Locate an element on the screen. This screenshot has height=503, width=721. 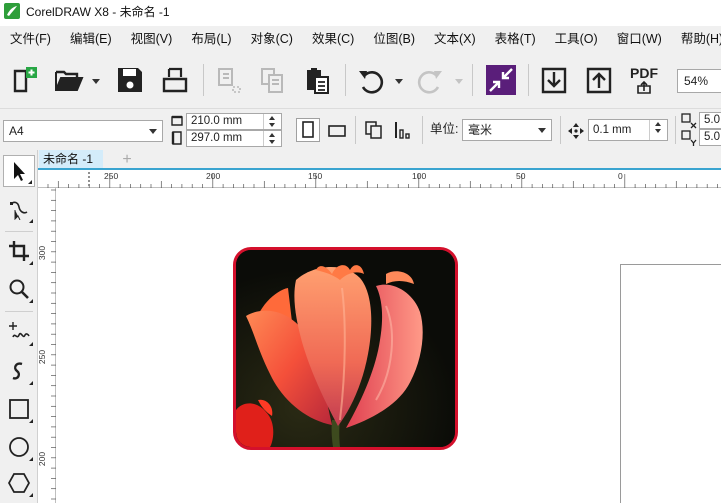
menu-object: 对象(C) is located at coordinates (271, 39).